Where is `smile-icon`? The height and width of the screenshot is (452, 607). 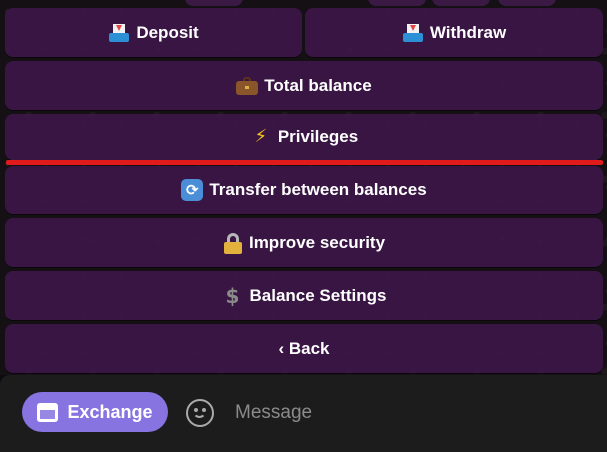
smile-icon is located at coordinates (200, 413).